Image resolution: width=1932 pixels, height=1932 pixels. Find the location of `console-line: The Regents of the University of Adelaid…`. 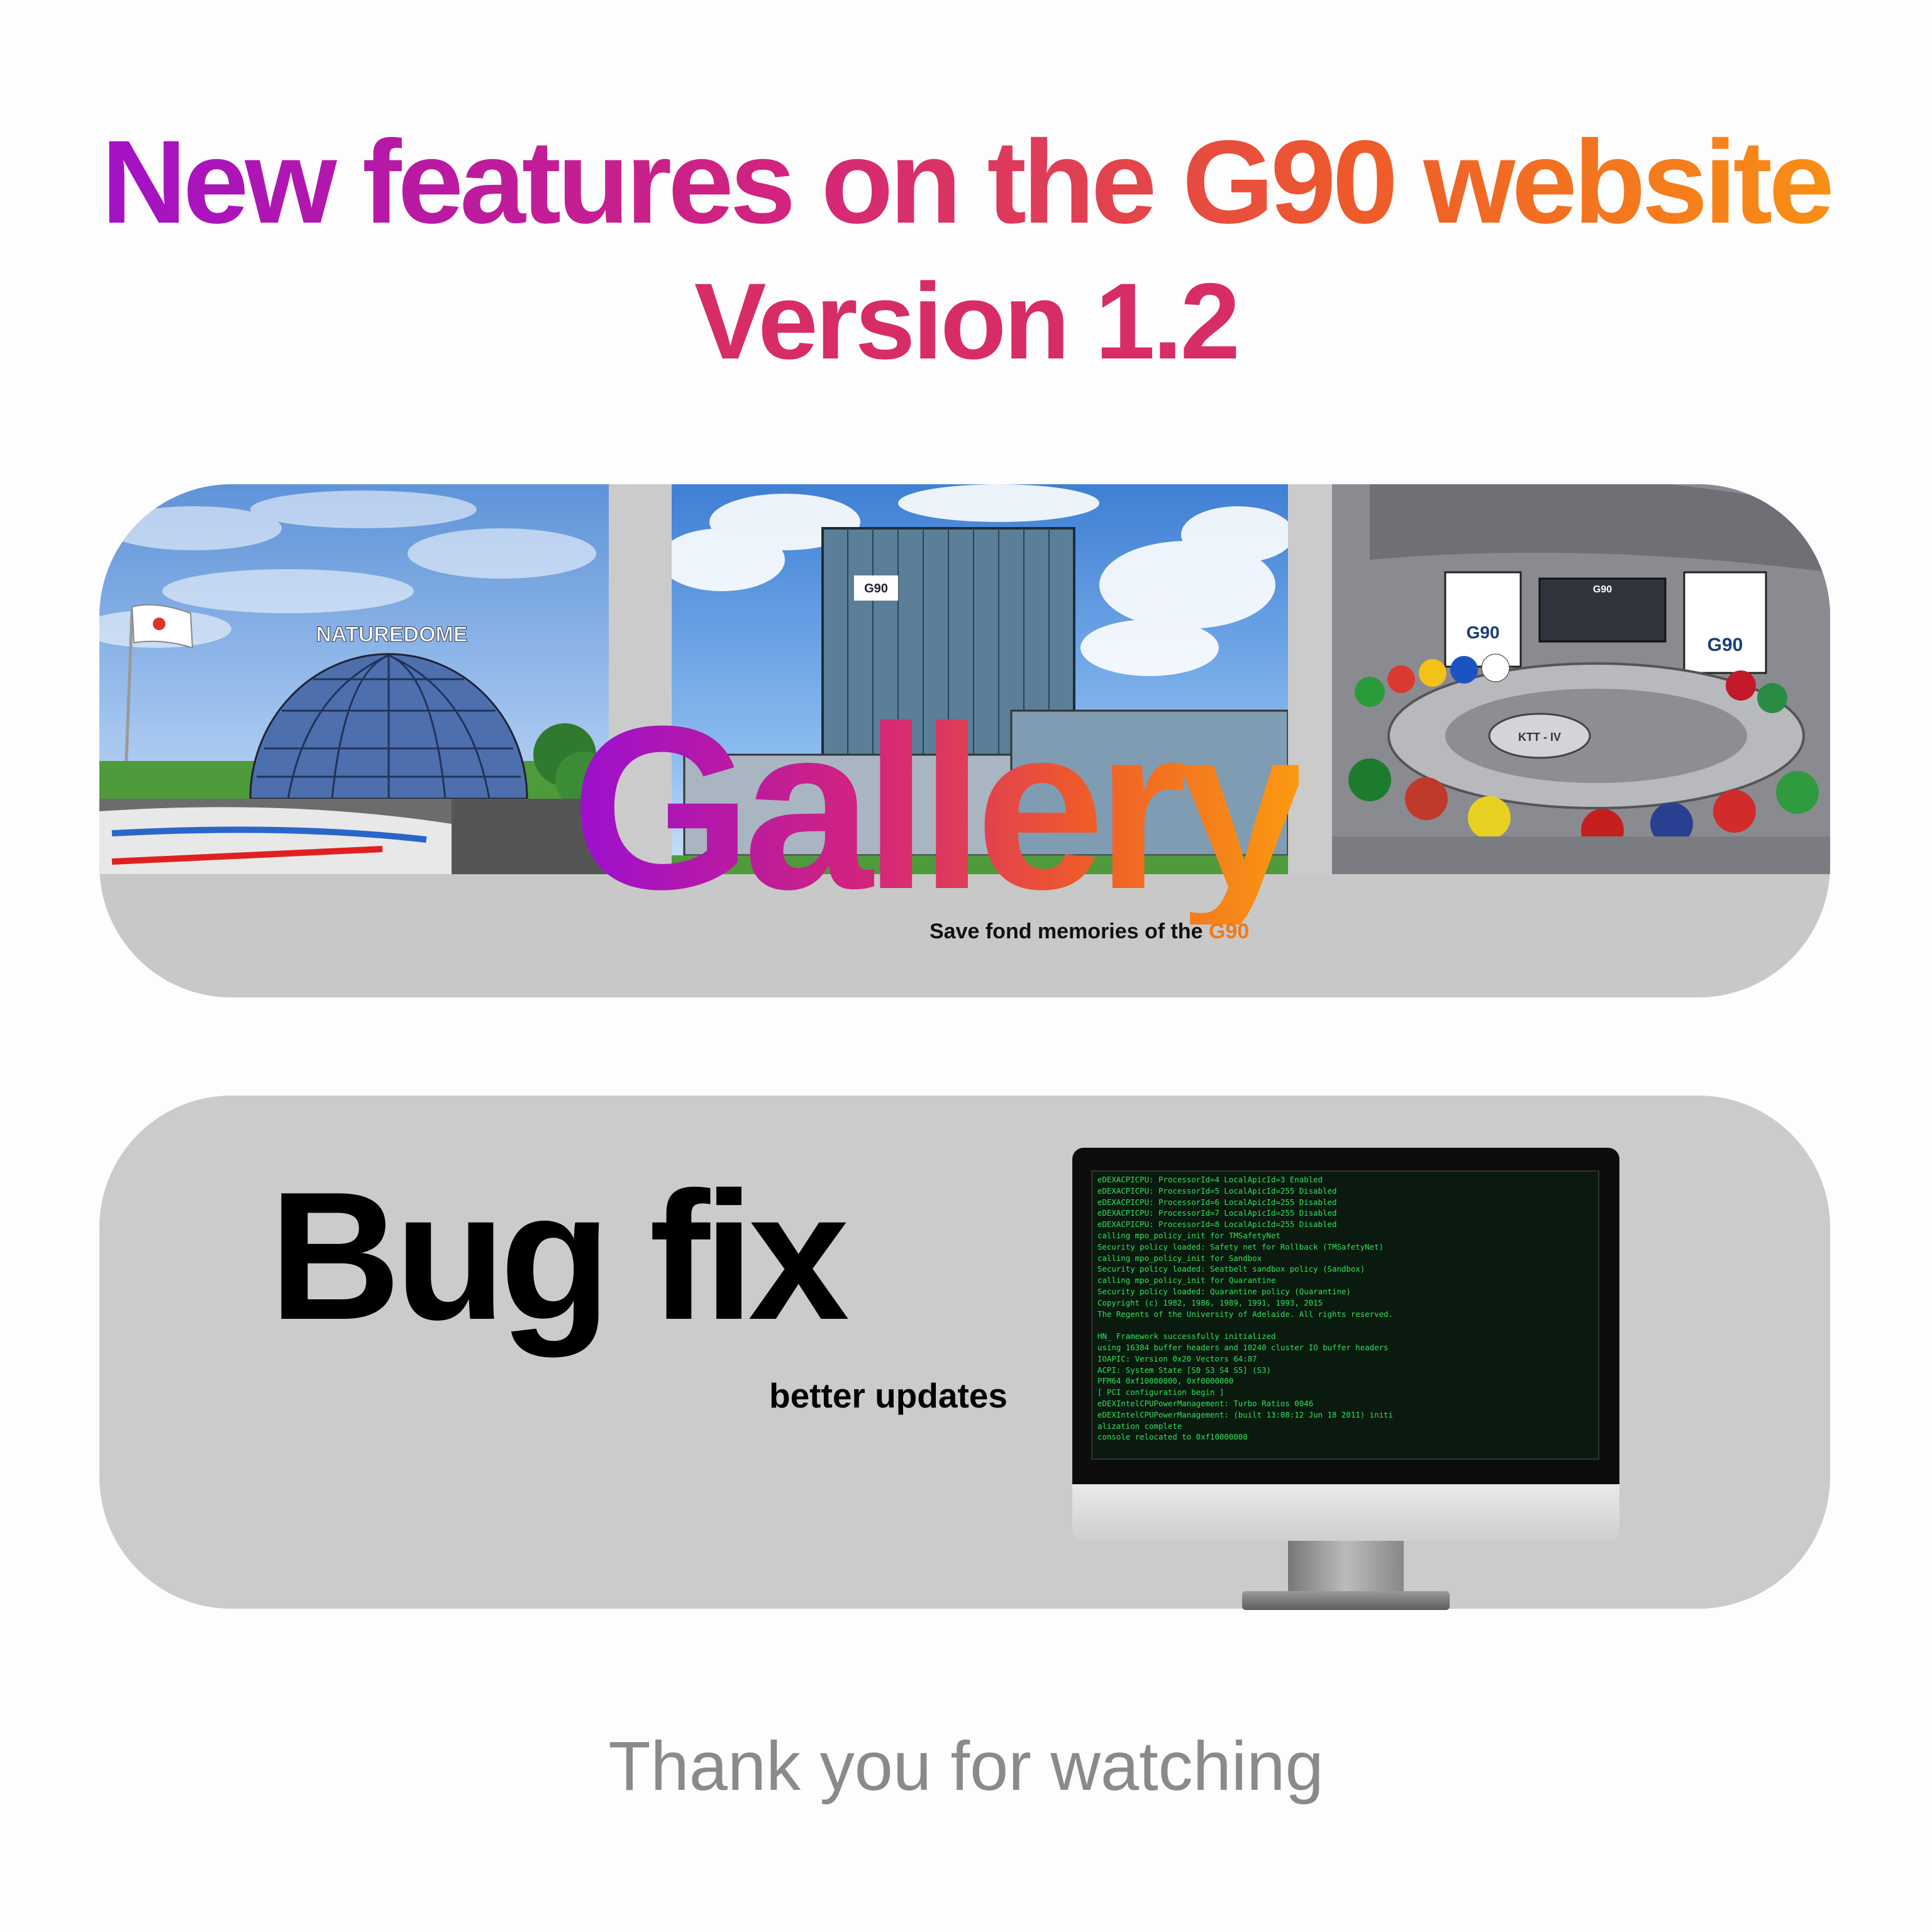

console-line: The Regents of the University of Adelaid… is located at coordinates (1245, 1314).